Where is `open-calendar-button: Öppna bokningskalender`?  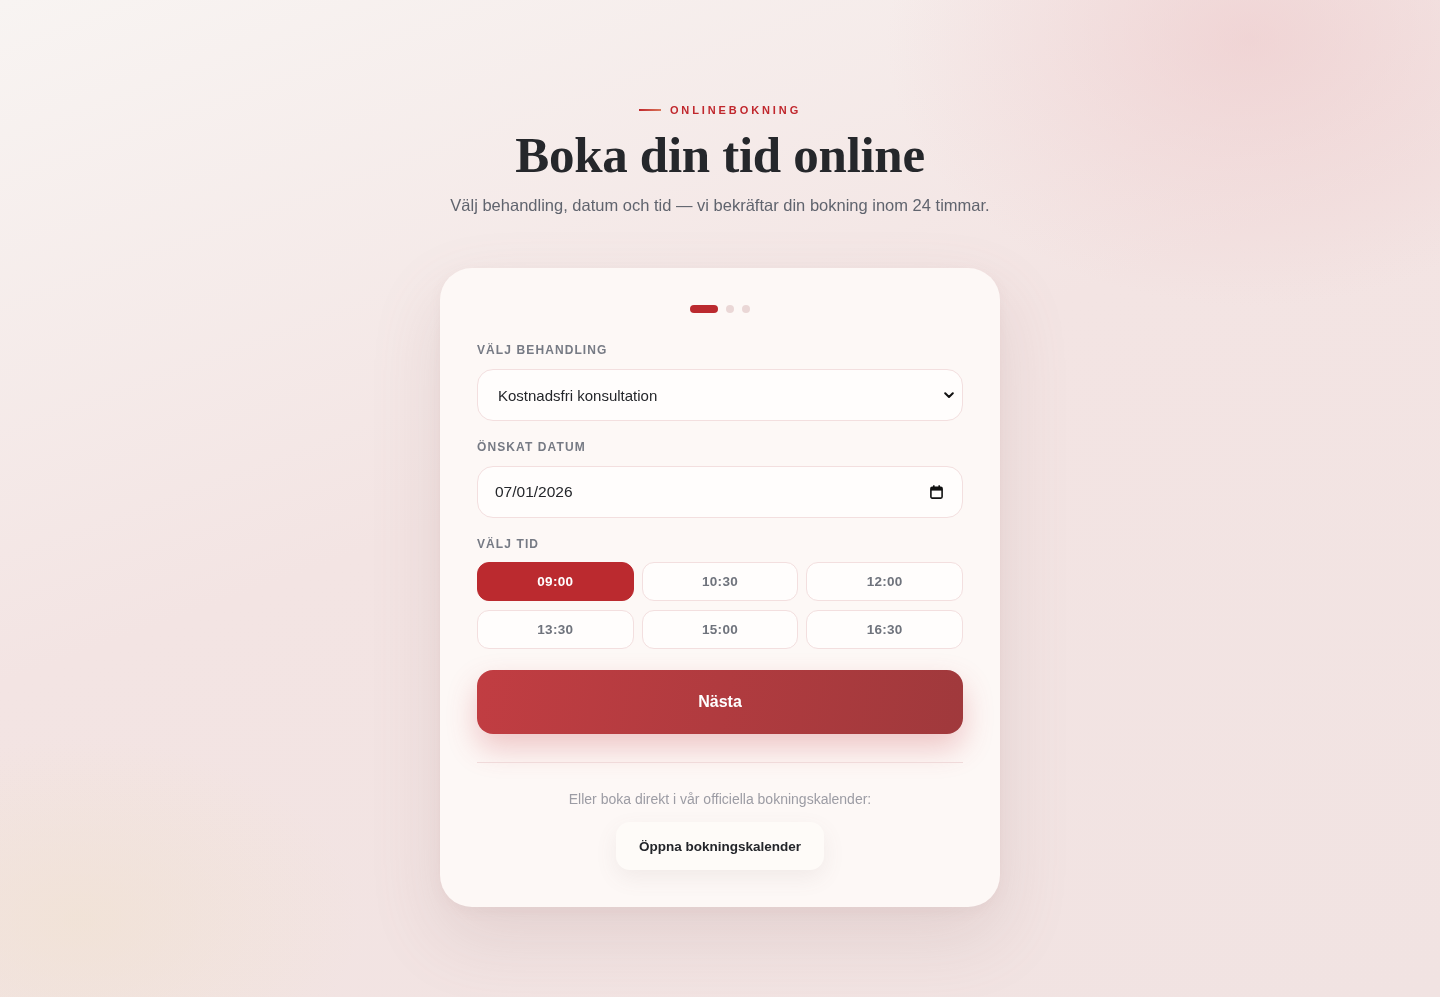
open-calendar-button: Öppna bokningskalender is located at coordinates (720, 846).